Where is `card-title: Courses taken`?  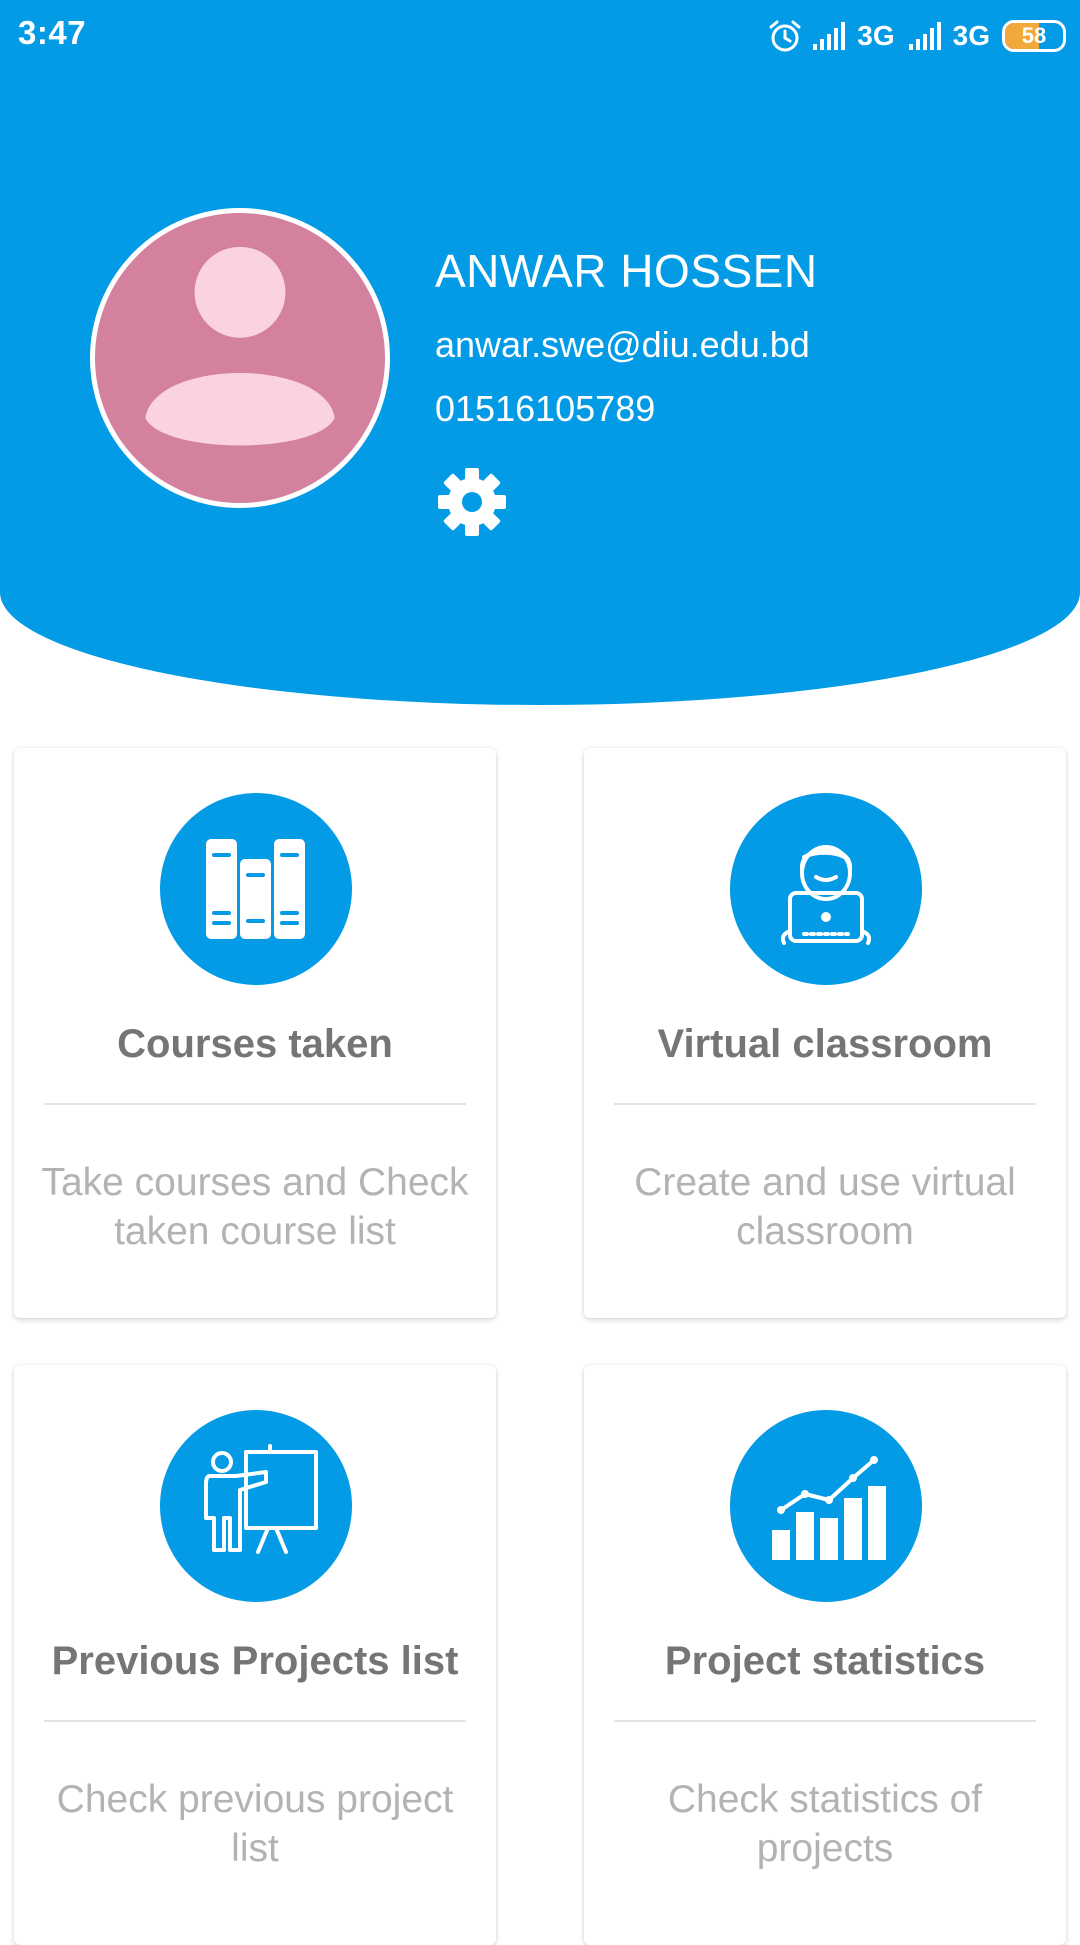
card-title: Courses taken is located at coordinates (255, 1044).